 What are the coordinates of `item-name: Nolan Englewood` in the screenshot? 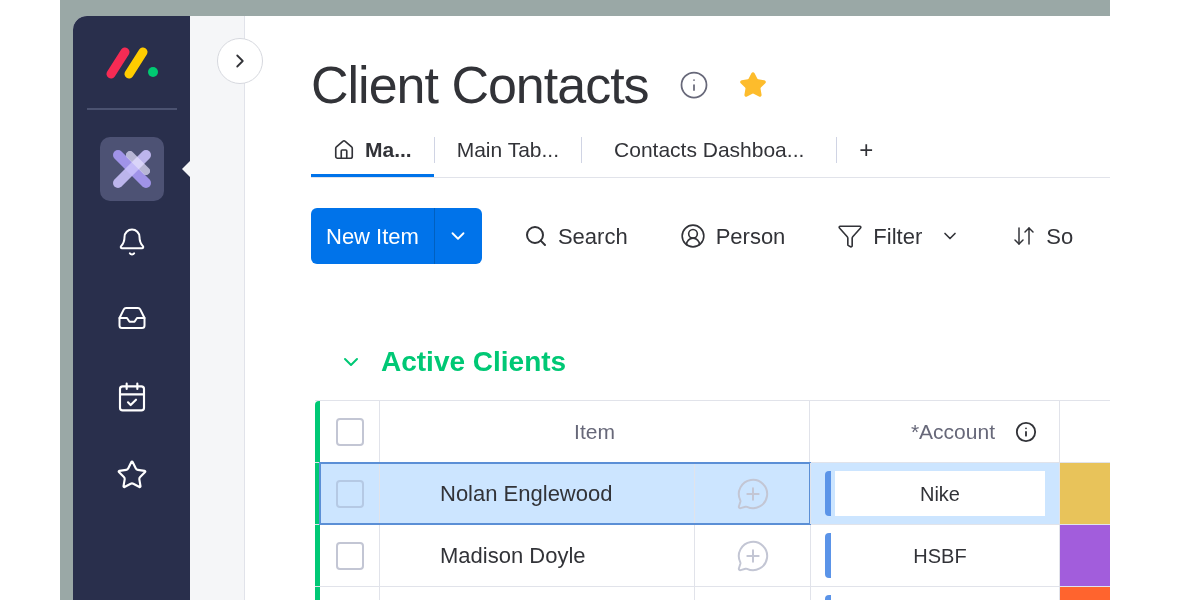 It's located at (526, 494).